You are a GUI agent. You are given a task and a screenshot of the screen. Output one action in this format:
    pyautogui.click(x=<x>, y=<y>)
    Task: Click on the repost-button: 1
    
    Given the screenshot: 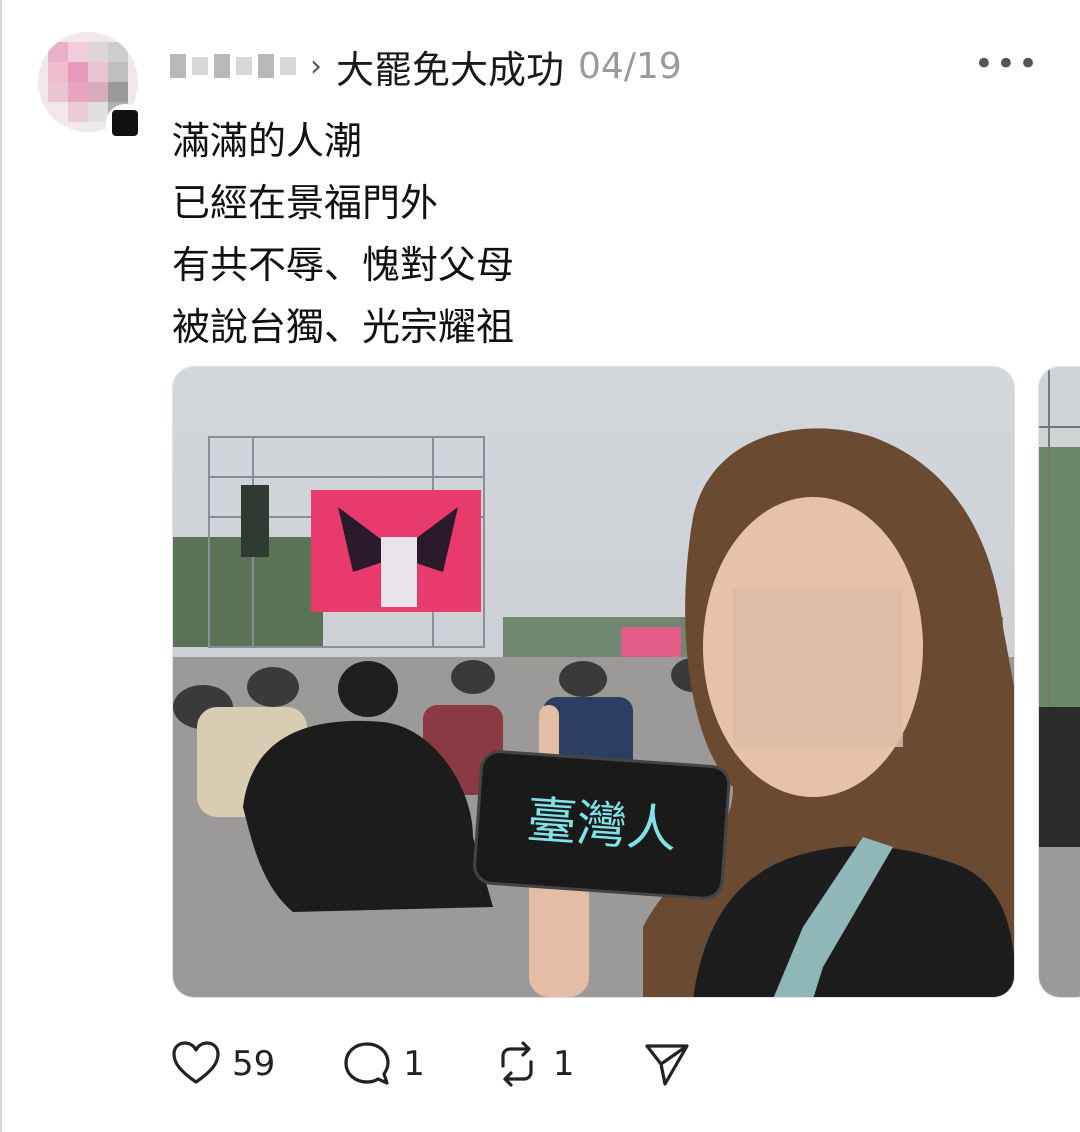 What is the action you would take?
    pyautogui.click(x=533, y=1064)
    